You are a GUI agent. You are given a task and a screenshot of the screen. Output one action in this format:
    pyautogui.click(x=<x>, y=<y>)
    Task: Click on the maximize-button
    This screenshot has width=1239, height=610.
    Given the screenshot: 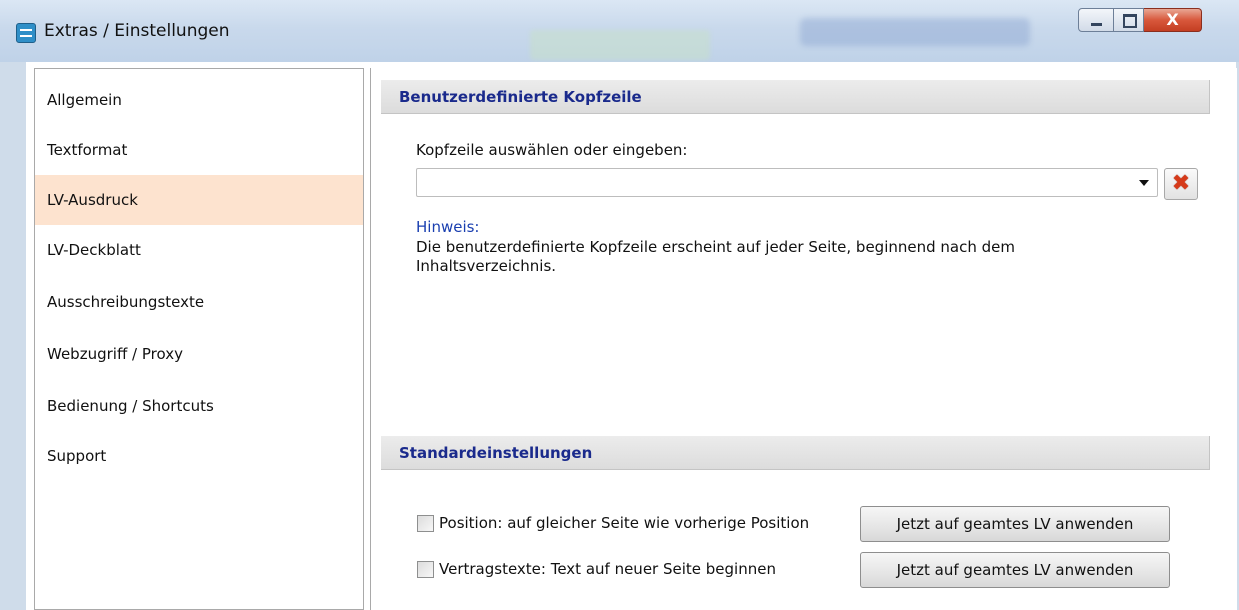 What is the action you would take?
    pyautogui.click(x=1129, y=20)
    